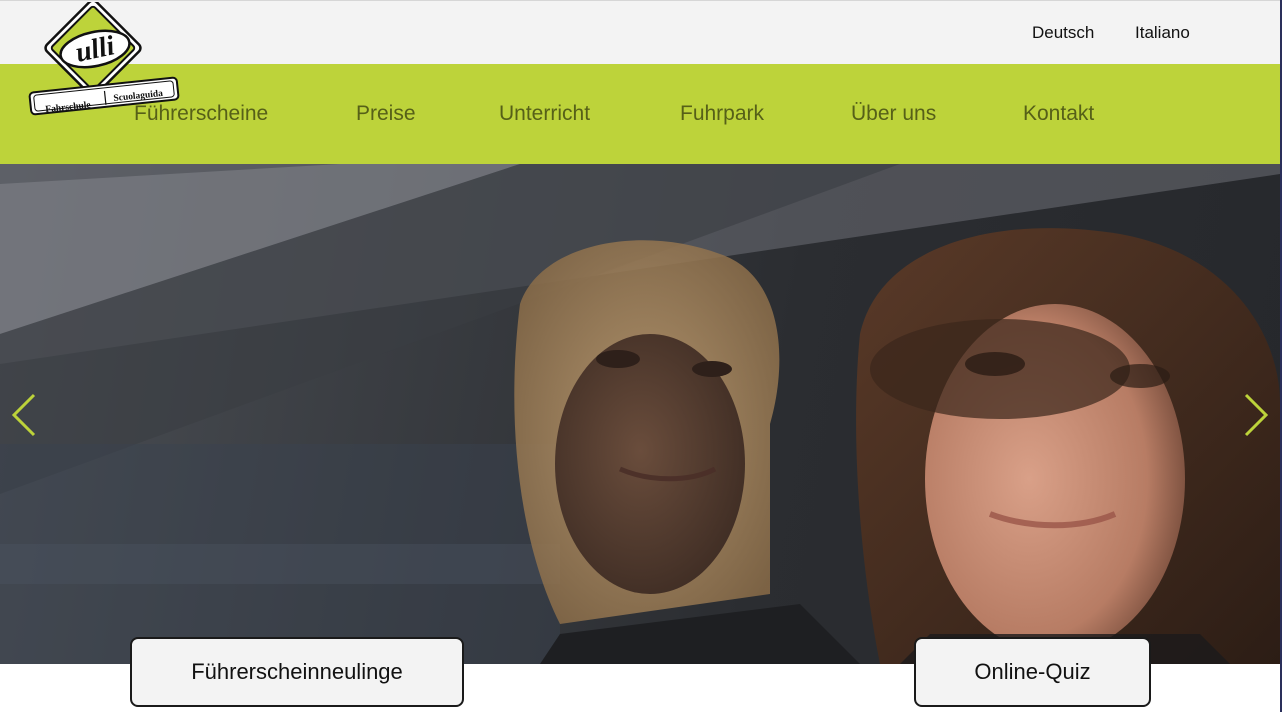 This screenshot has height=712, width=1282. I want to click on nav-item-kontakt: Kontakt, so click(1058, 114).